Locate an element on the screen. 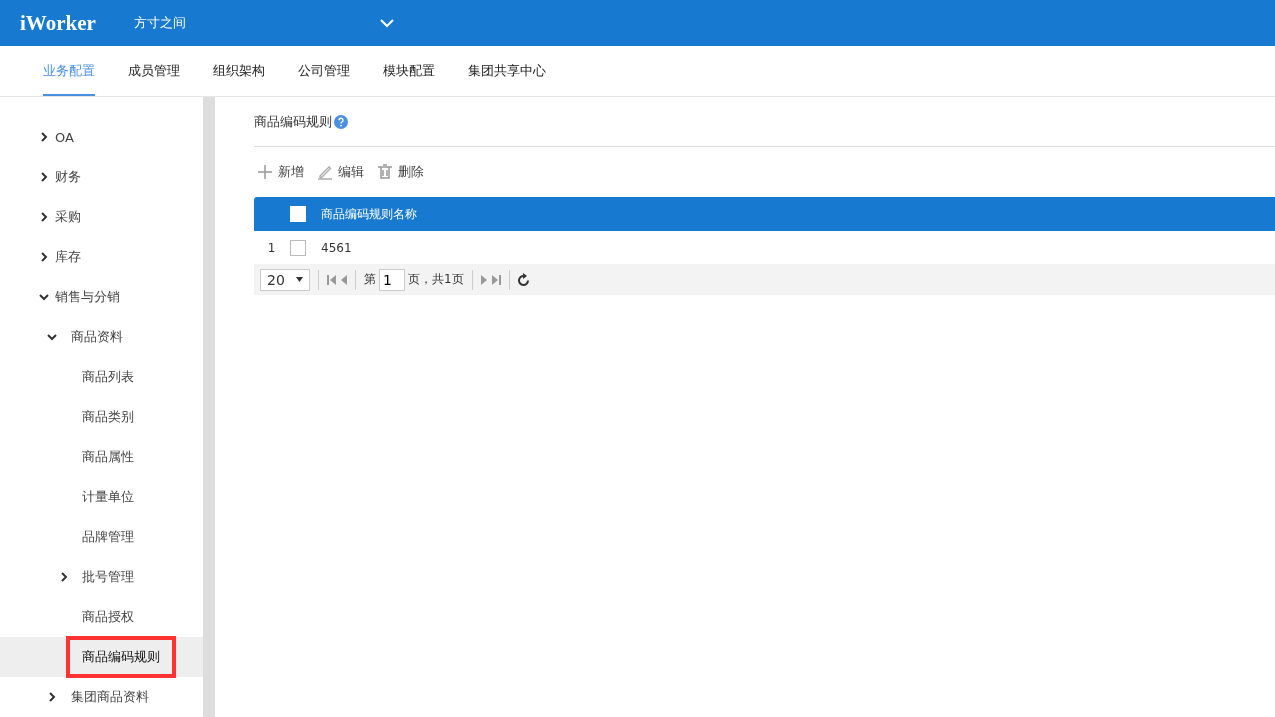  highlight-frame: 商品编码规则 is located at coordinates (121, 657).